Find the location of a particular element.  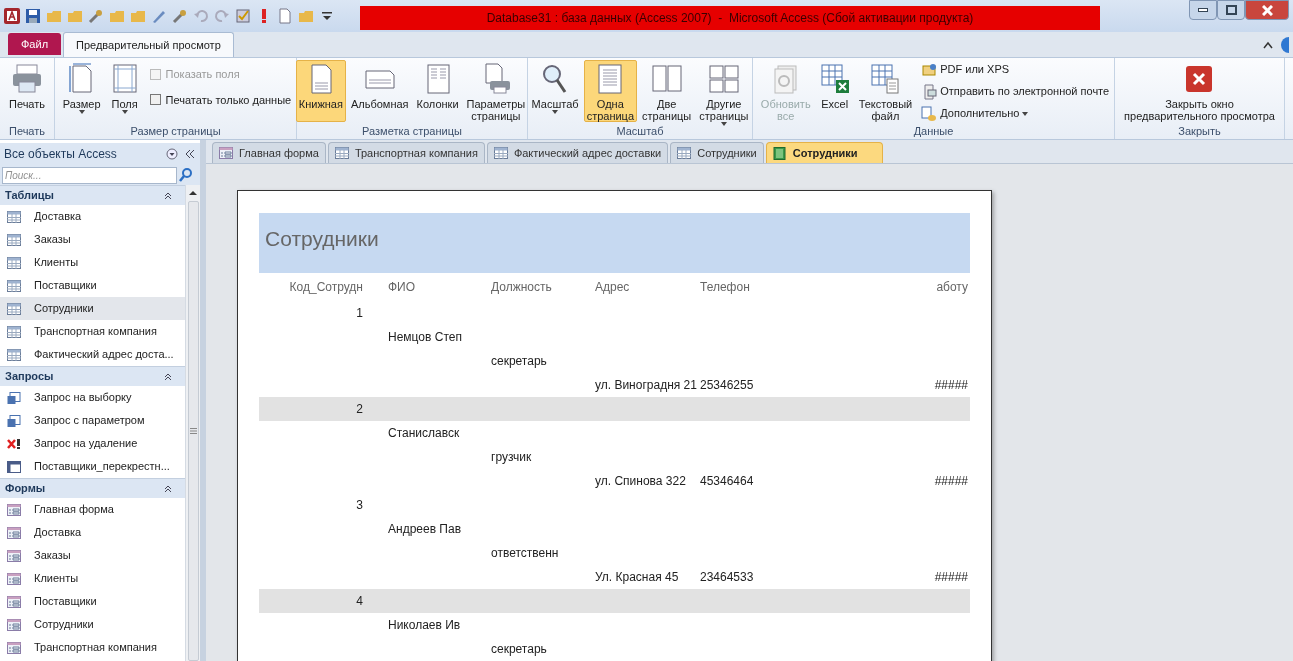

ribbon-tab: Файл is located at coordinates (35, 44).